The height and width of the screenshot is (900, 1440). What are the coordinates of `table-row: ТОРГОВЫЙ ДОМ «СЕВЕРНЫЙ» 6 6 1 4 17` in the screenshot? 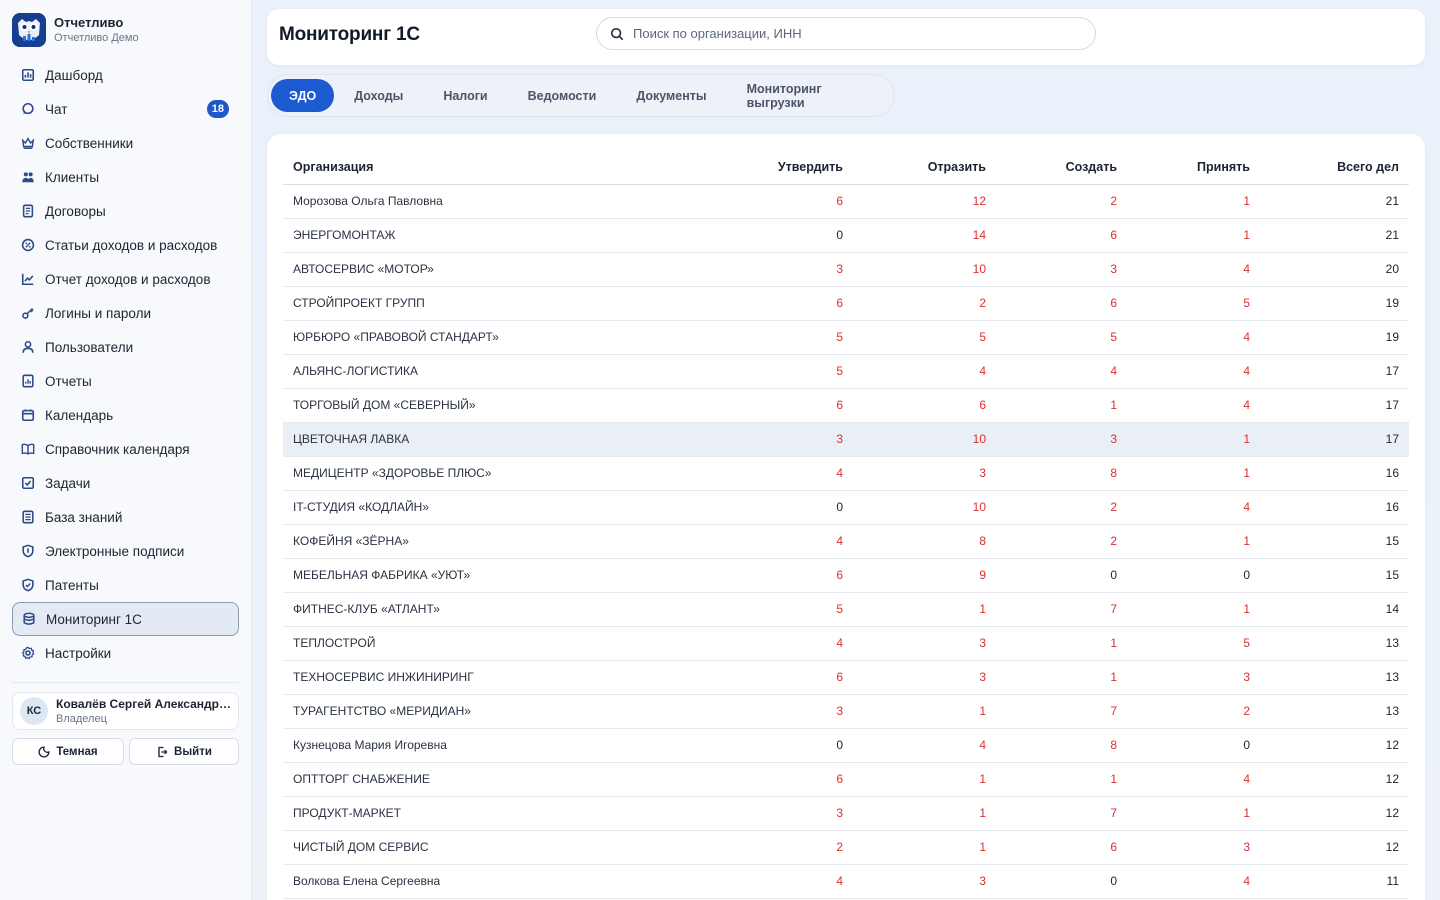 It's located at (846, 405).